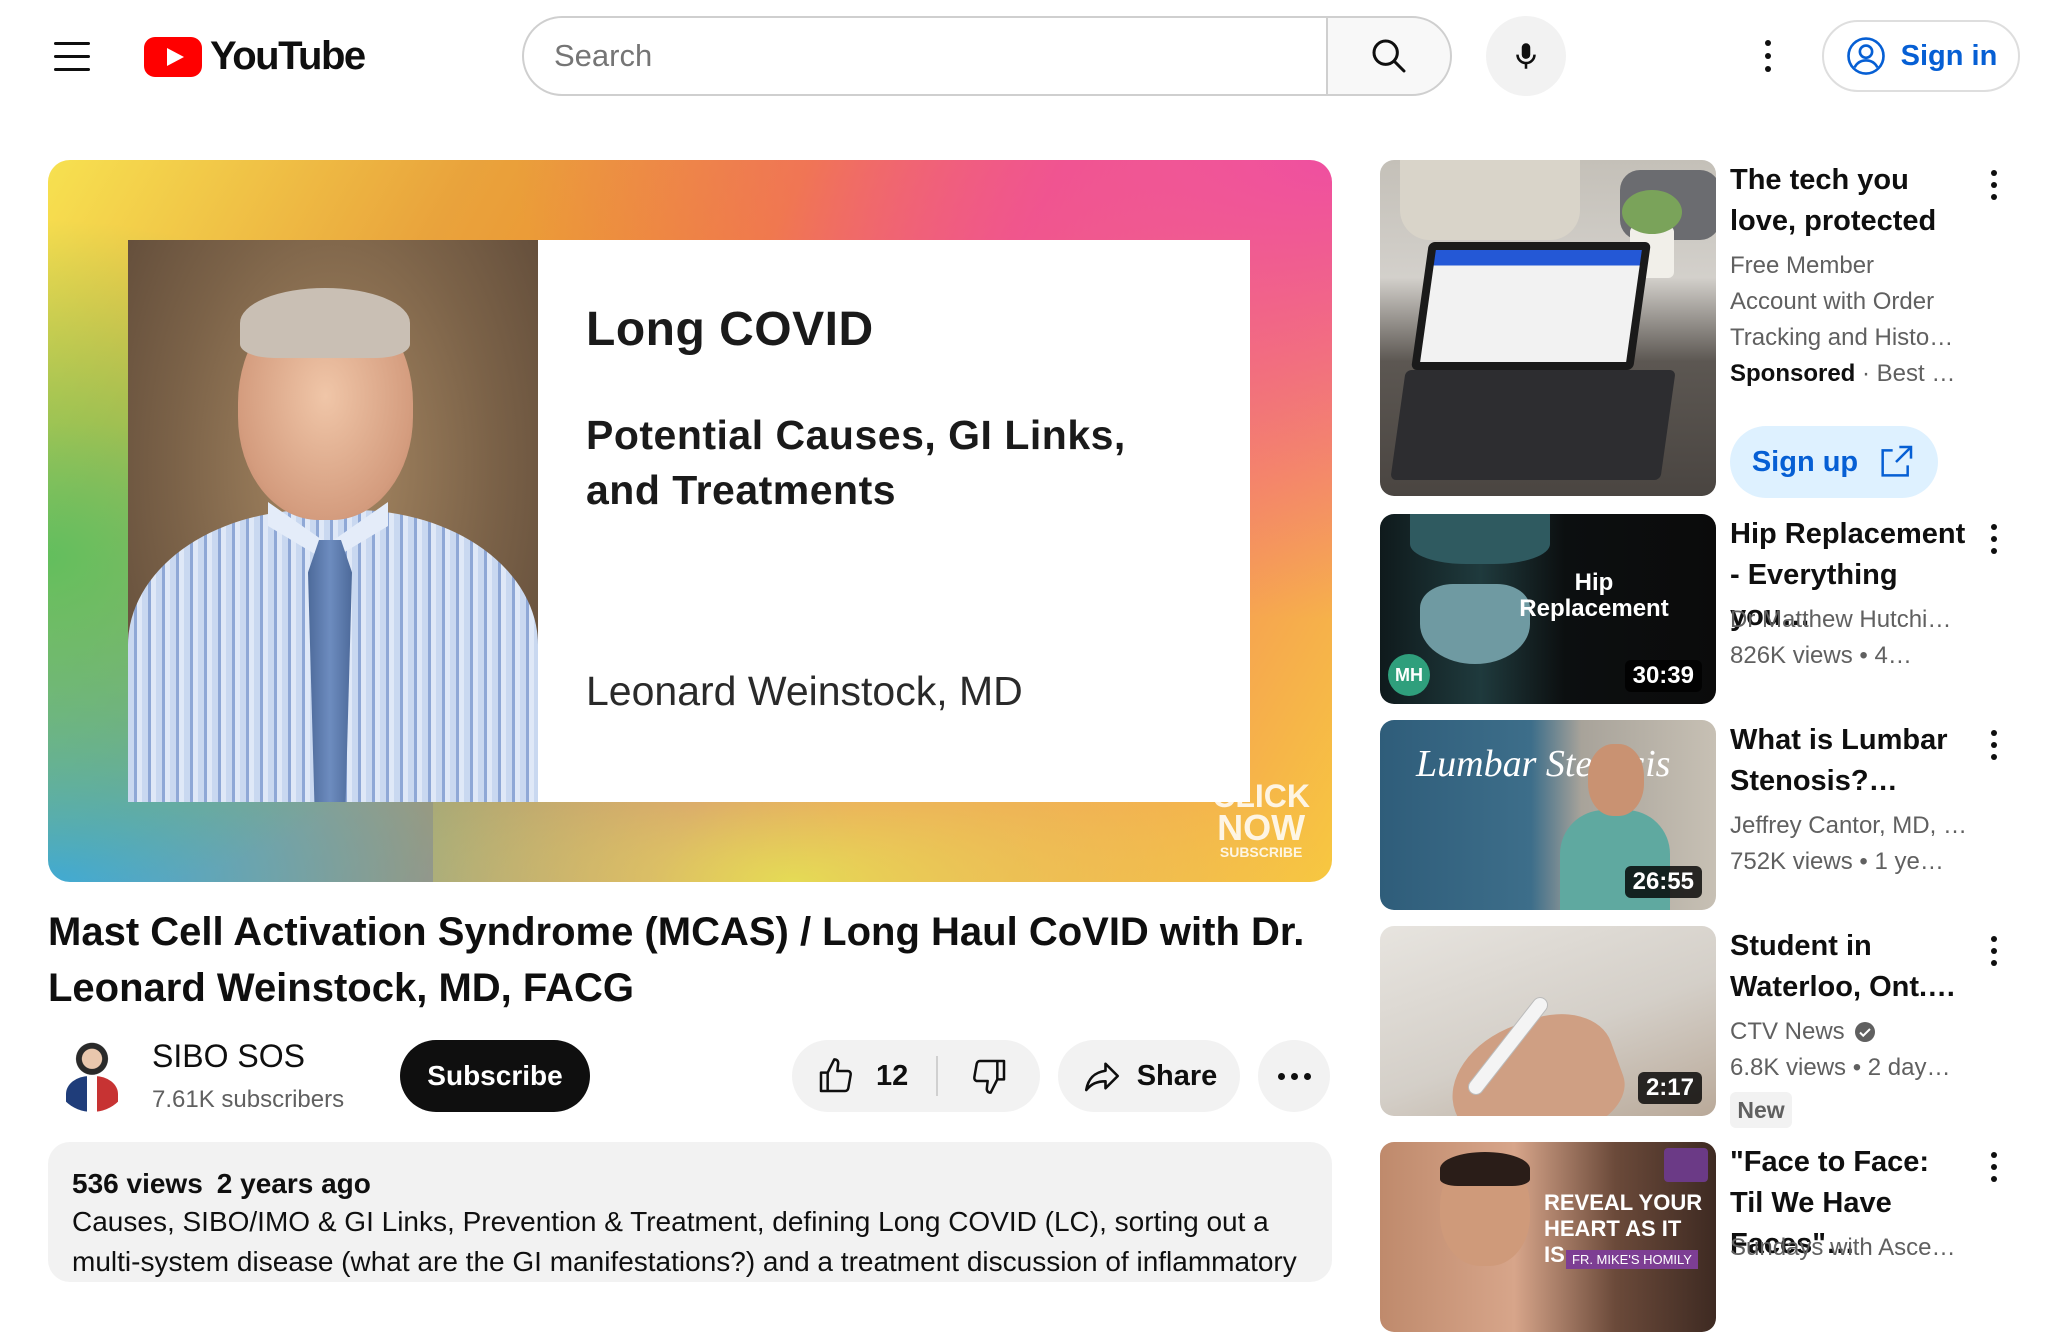  Describe the element at coordinates (1897, 461) in the screenshot. I see `external-link-icon` at that location.